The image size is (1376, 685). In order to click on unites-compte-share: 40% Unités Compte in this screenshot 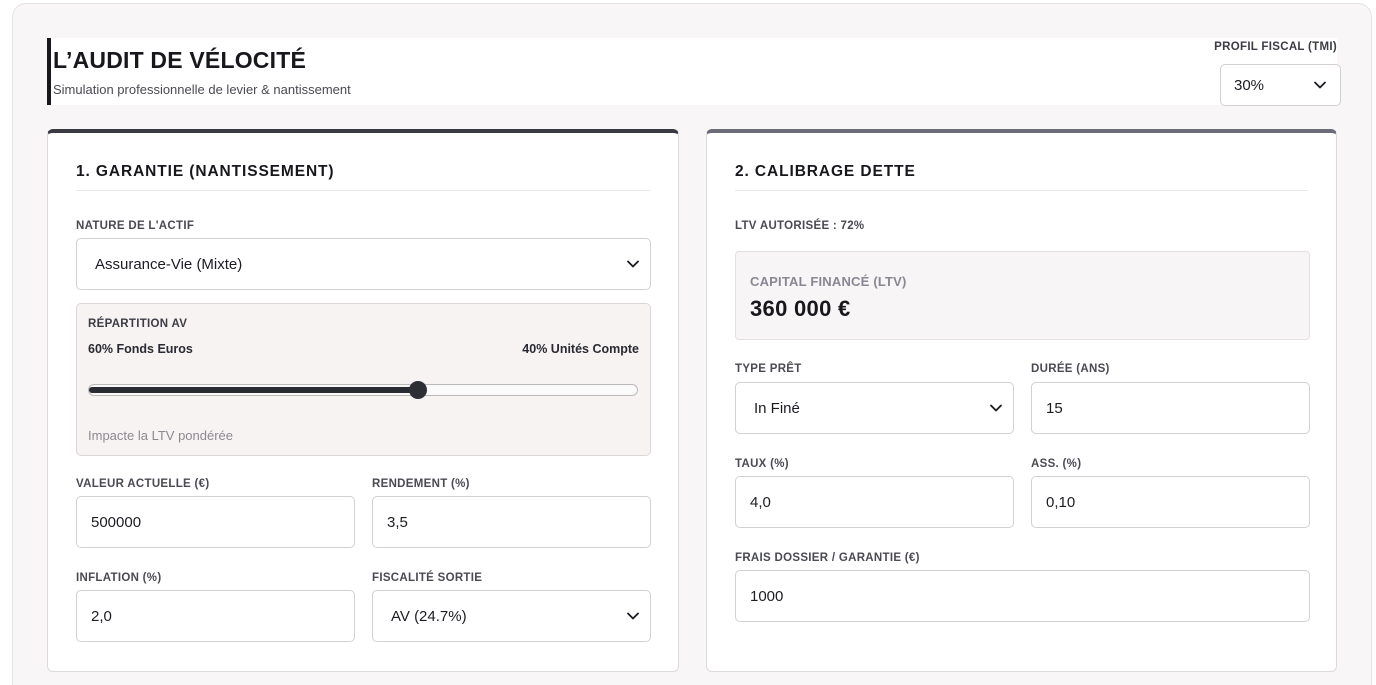, I will do `click(580, 349)`.